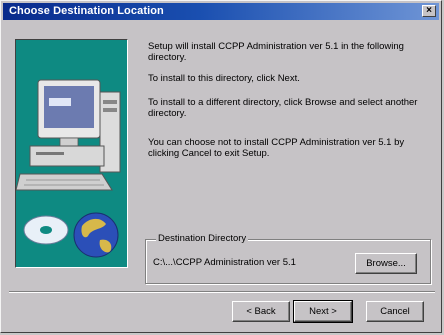 The image size is (444, 335). I want to click on close-icon: ×, so click(429, 10).